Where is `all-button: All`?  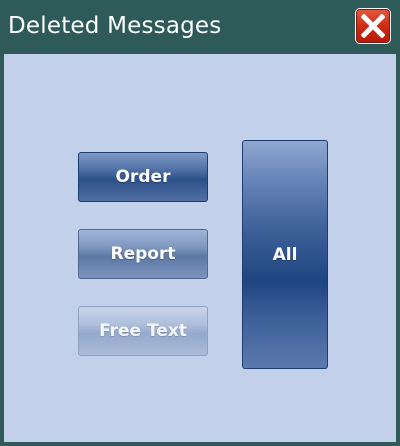
all-button: All is located at coordinates (285, 254).